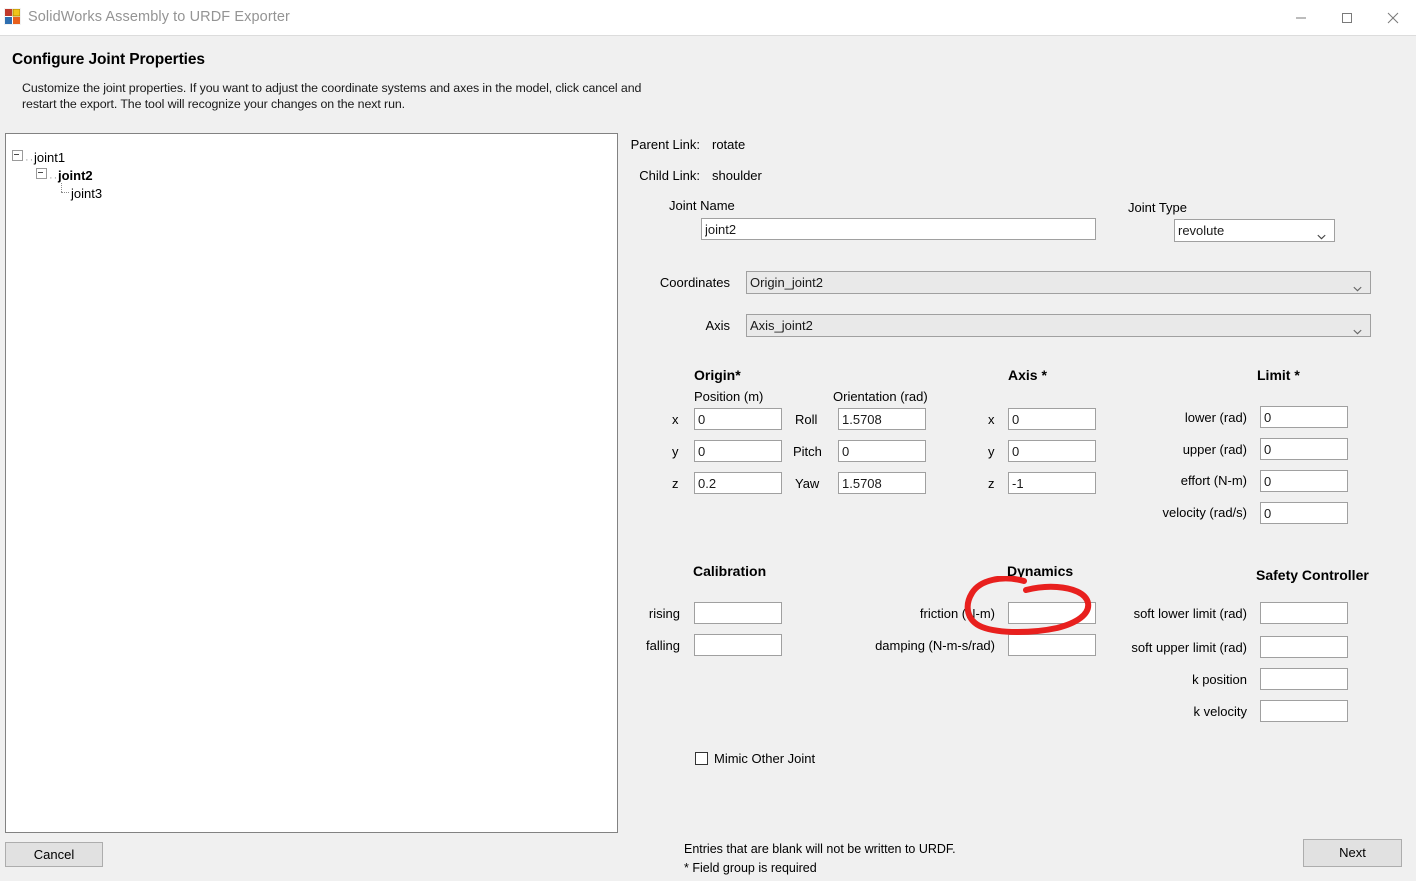 The image size is (1416, 881). I want to click on axis-reference-value: Axis_joint2, so click(781, 325).